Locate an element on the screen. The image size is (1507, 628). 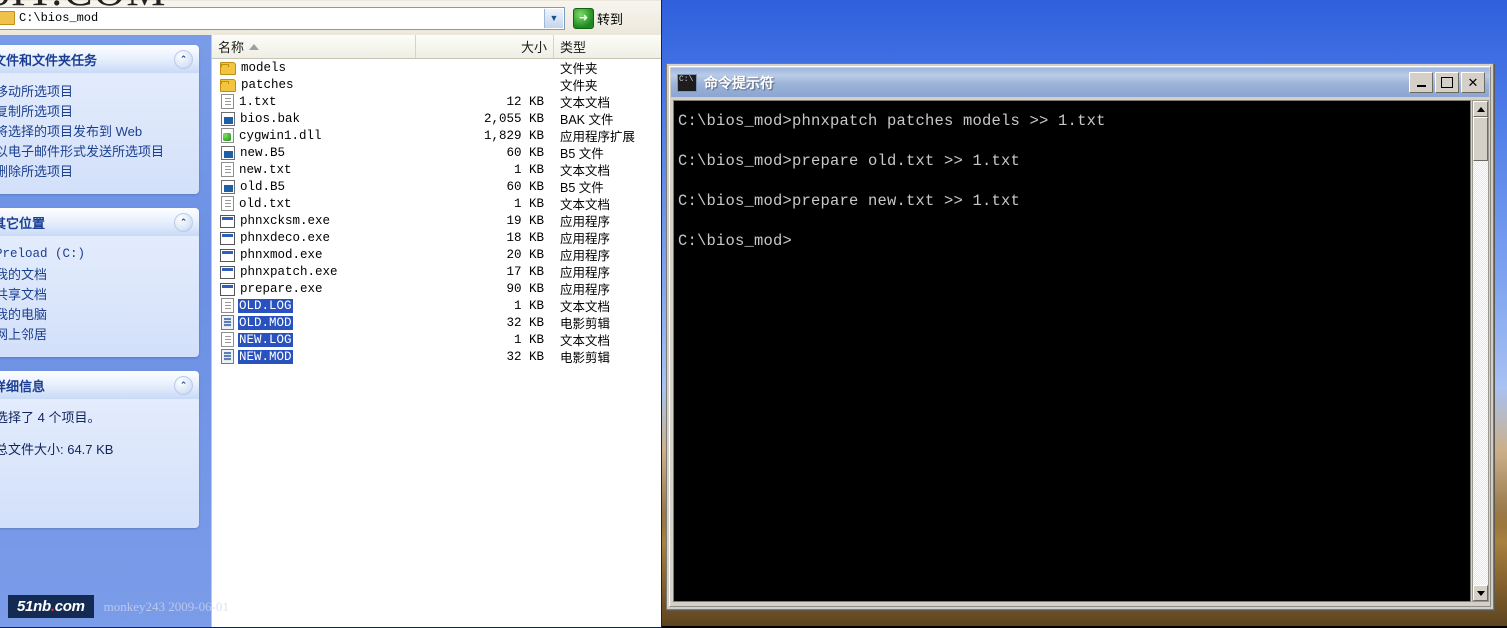
table-row: prepare.exe 90 KB 应用程序 is located at coordinates (436, 288).